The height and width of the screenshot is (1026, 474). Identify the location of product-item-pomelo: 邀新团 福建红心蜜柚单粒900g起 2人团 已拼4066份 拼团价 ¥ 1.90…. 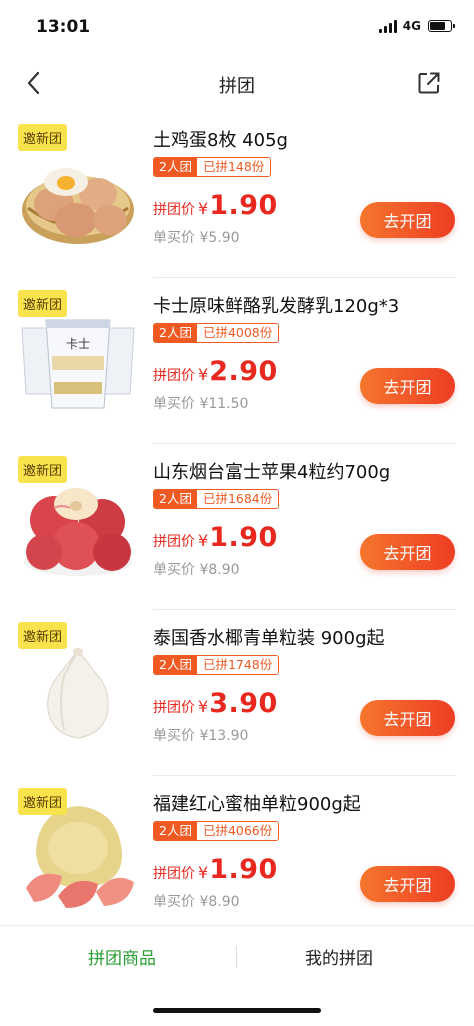
(237, 850).